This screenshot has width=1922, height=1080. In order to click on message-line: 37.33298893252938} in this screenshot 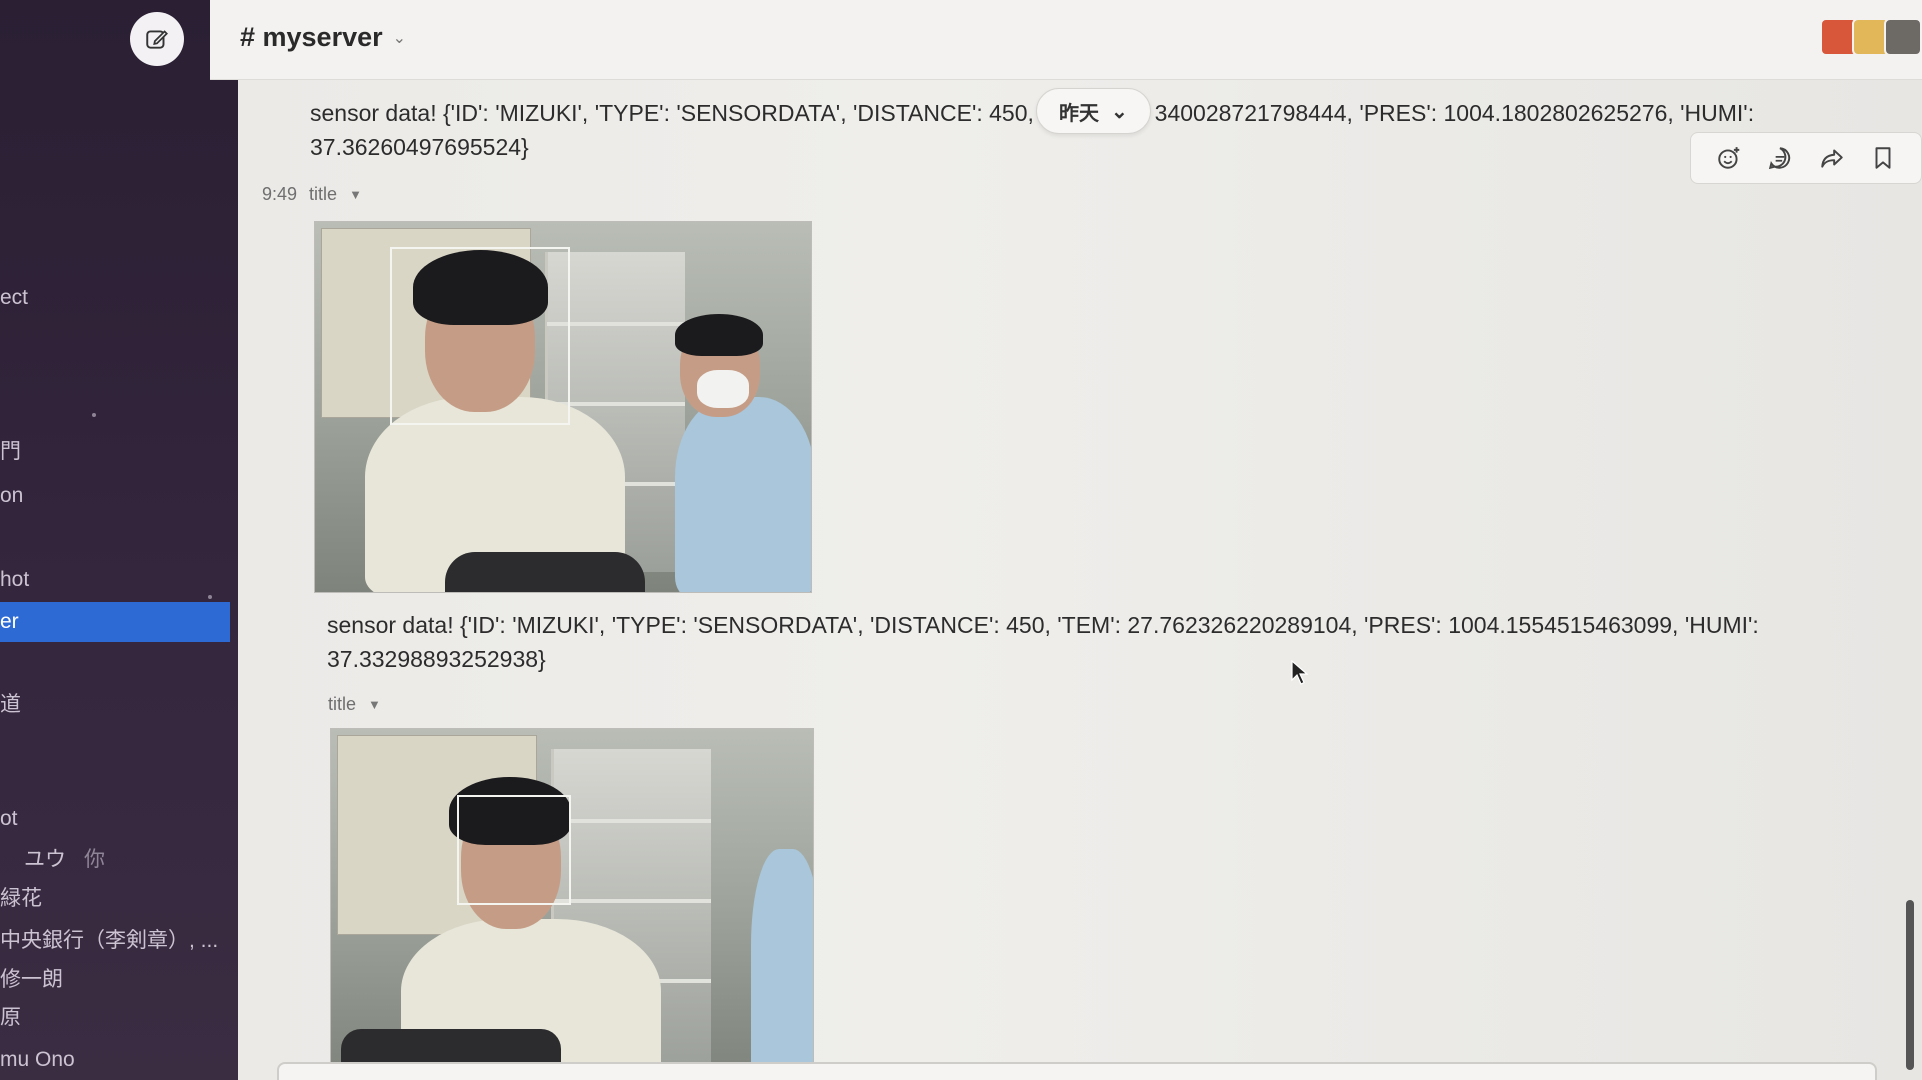, I will do `click(436, 659)`.